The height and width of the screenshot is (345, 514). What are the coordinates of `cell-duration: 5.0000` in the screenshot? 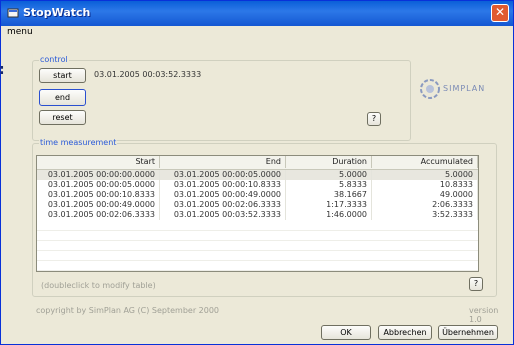 It's located at (329, 175).